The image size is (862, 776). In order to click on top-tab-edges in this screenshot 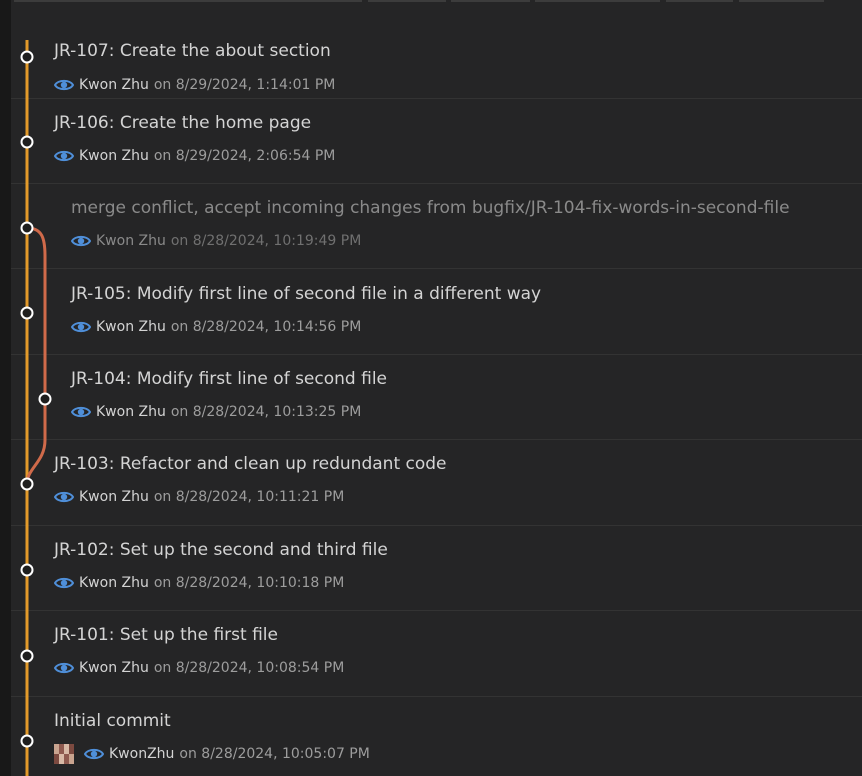, I will do `click(431, 1)`.